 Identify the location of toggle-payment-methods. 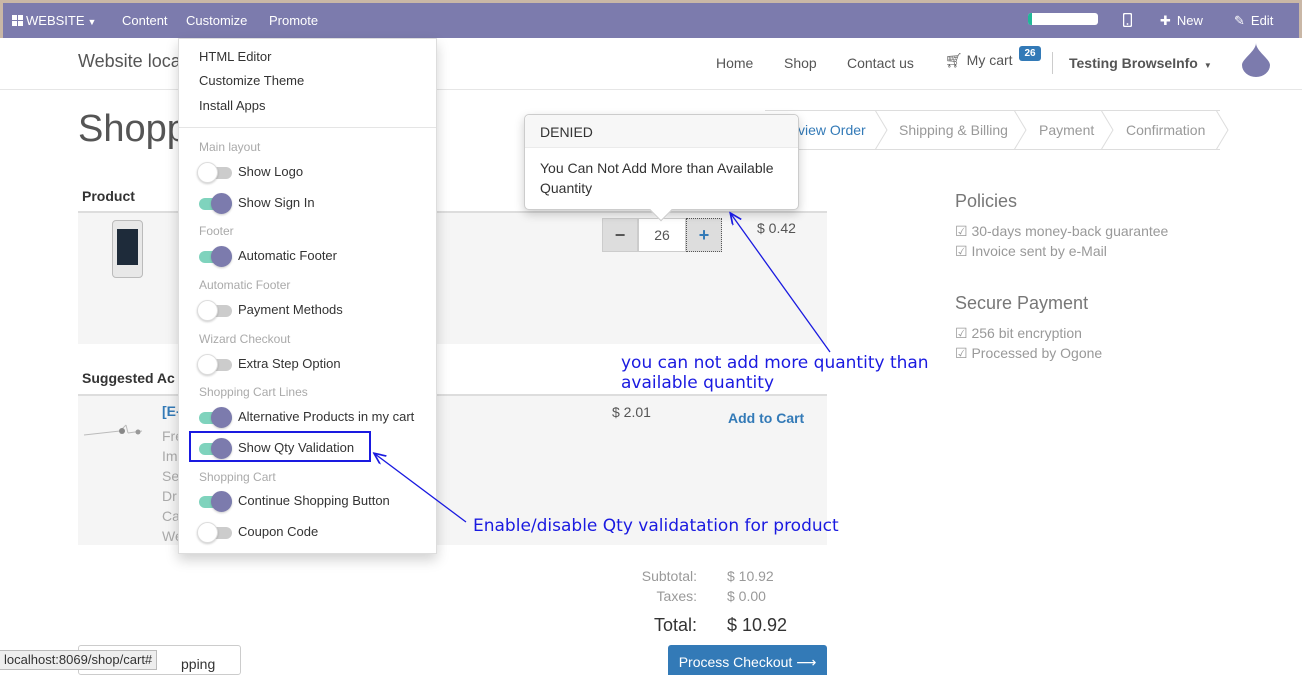
(214, 310).